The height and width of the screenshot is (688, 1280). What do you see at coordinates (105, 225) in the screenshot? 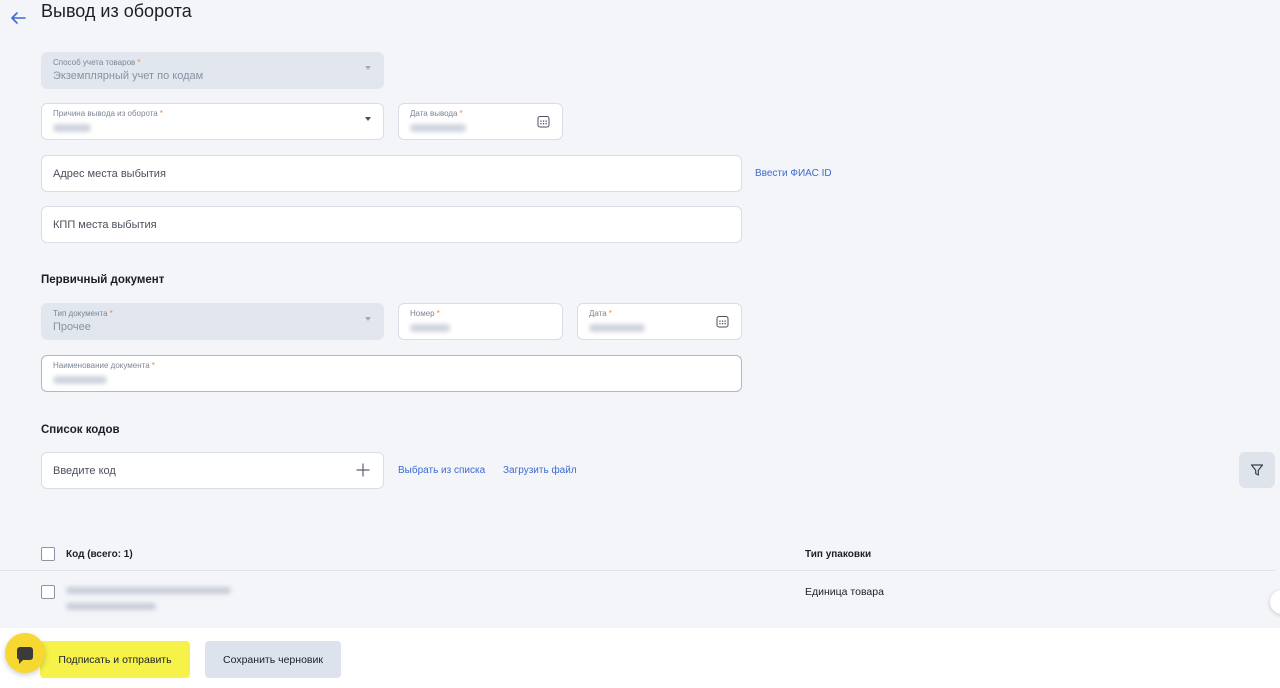
I see `departure-kpp-placeholder: КПП места выбытия` at bounding box center [105, 225].